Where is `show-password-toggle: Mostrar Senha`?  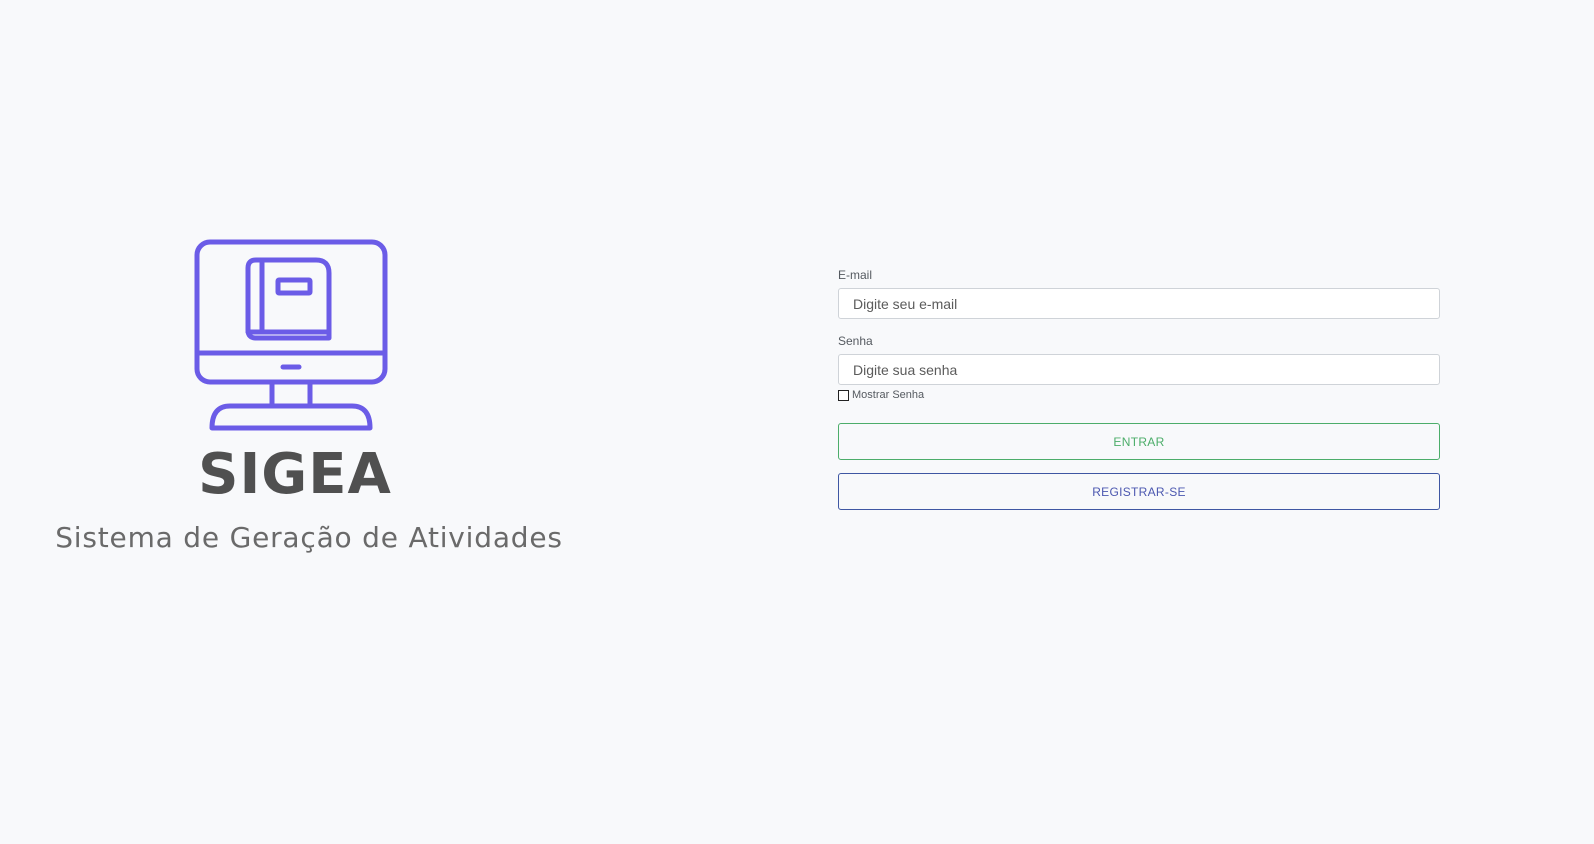 show-password-toggle: Mostrar Senha is located at coordinates (1139, 395).